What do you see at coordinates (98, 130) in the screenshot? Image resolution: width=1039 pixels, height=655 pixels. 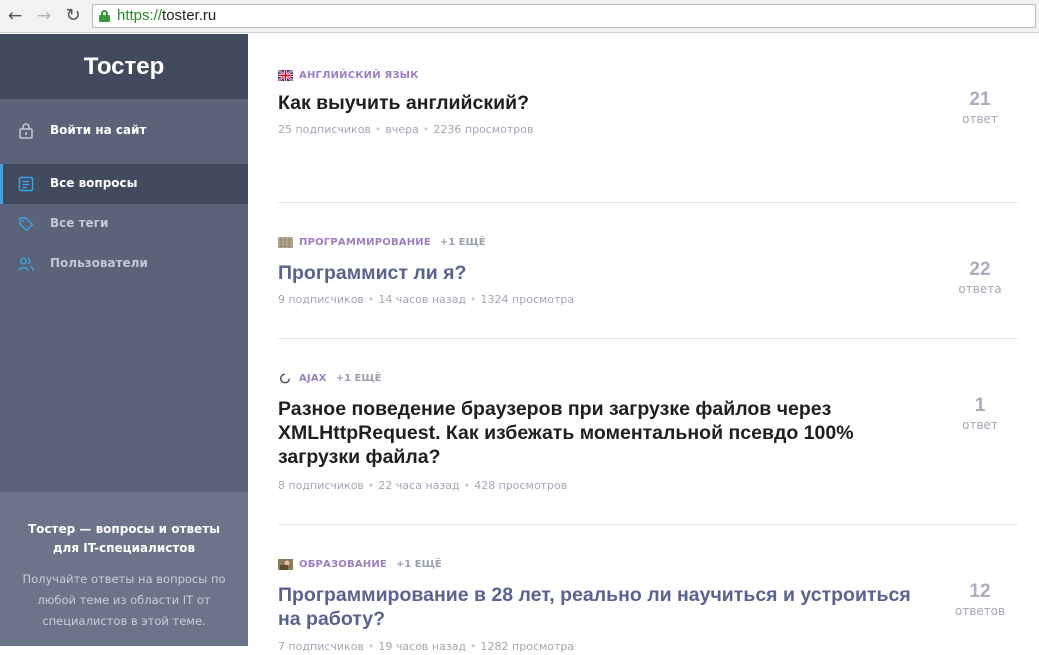 I see `login-label: Войти на сайт` at bounding box center [98, 130].